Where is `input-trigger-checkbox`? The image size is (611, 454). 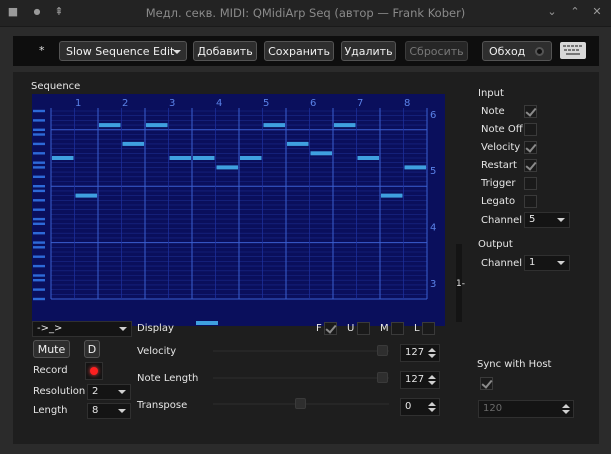 input-trigger-checkbox is located at coordinates (530, 183).